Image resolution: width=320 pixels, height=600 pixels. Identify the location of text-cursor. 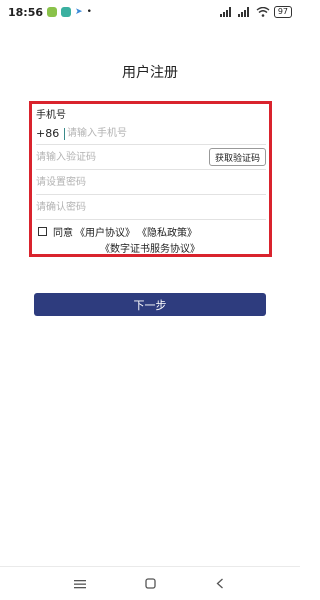
(64, 133).